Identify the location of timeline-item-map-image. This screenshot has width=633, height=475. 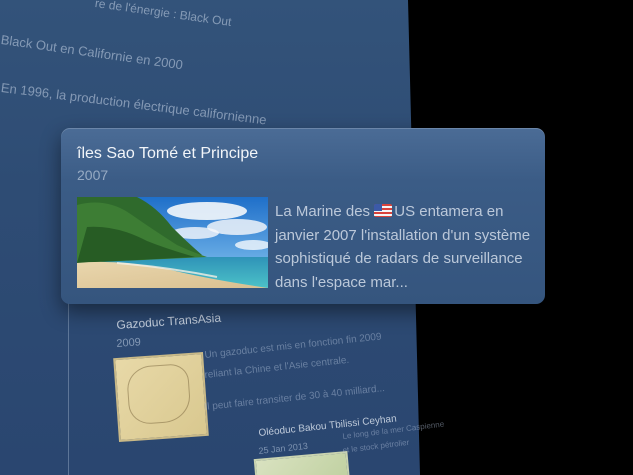
(161, 397).